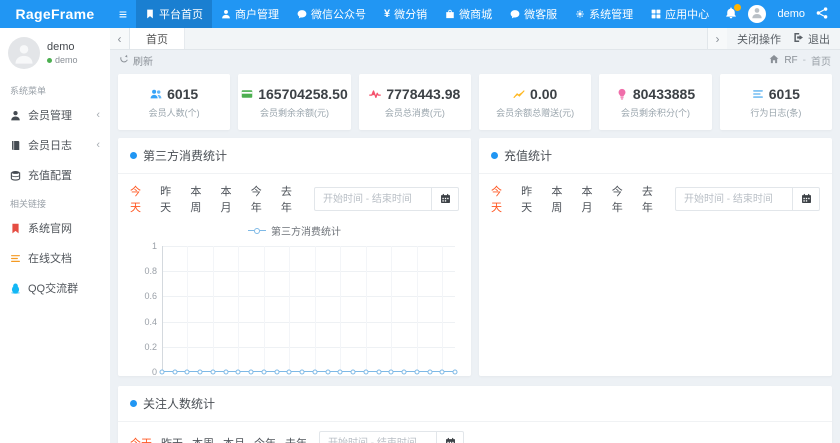  Describe the element at coordinates (150, 321) in the screenshot. I see `y-tick-label: 0.4` at that location.